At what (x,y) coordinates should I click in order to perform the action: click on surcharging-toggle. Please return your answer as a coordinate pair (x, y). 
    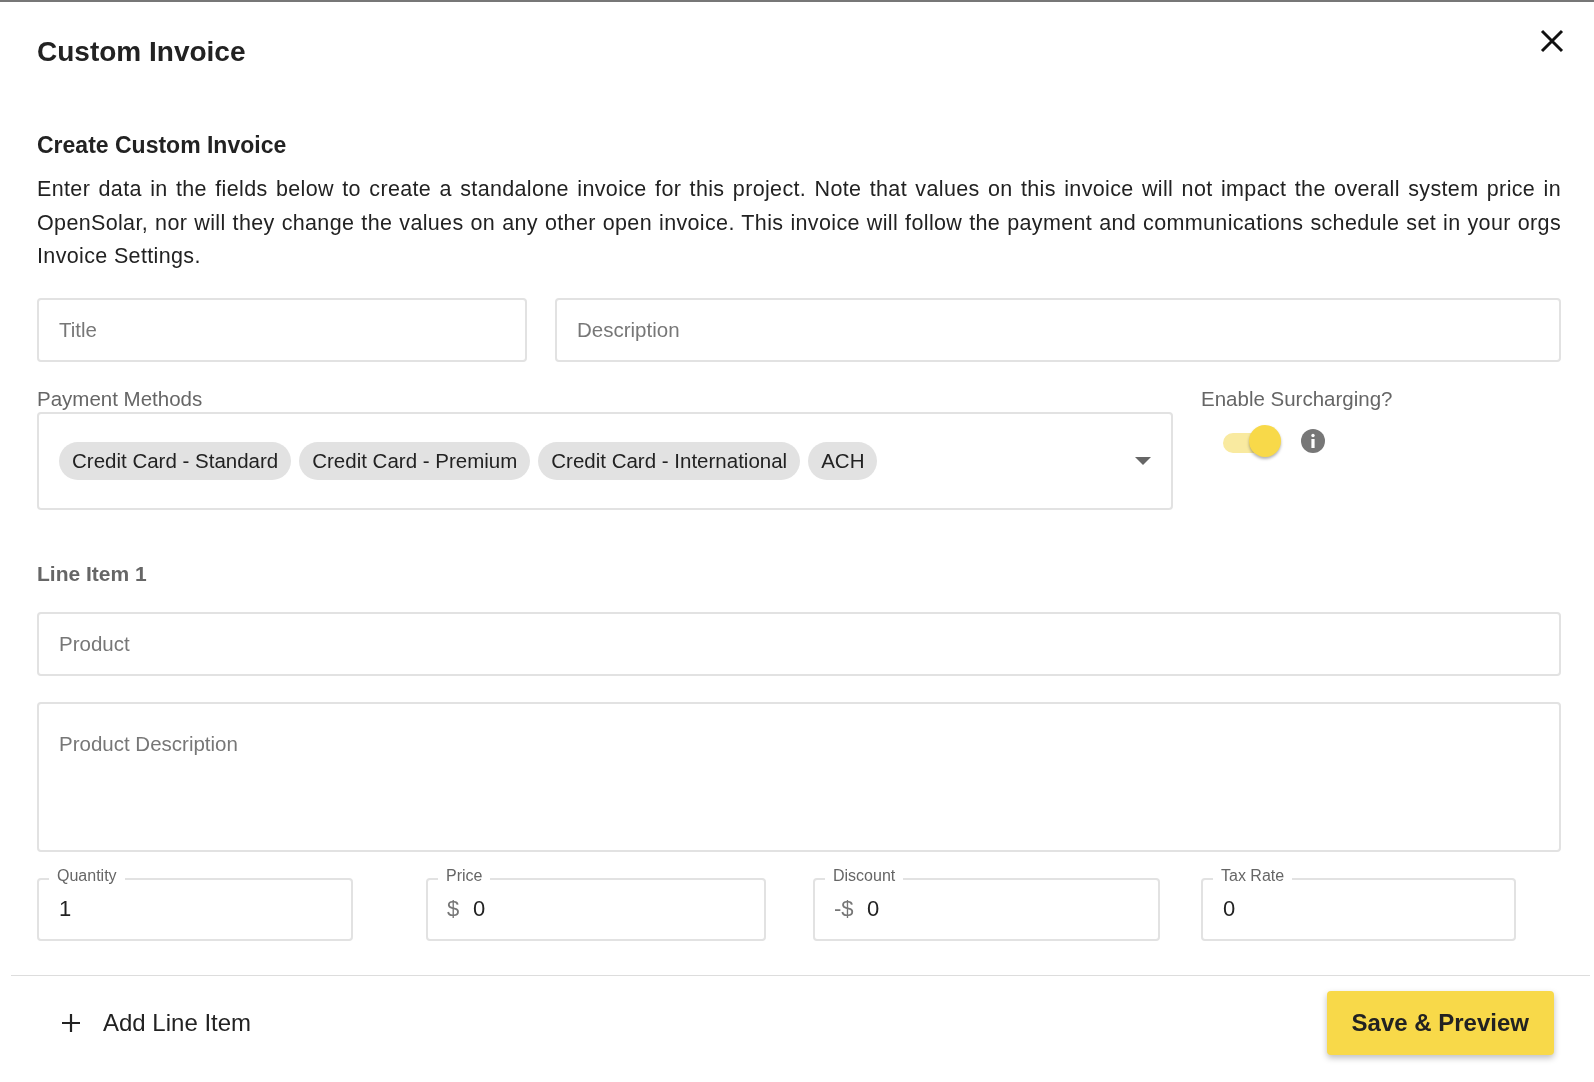
    Looking at the image, I should click on (1251, 440).